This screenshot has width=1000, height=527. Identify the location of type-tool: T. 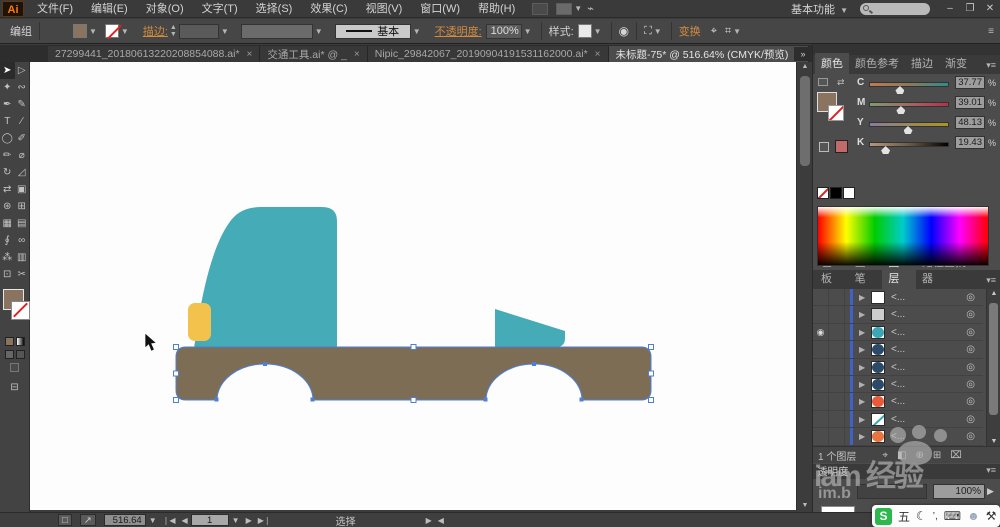
(7, 121).